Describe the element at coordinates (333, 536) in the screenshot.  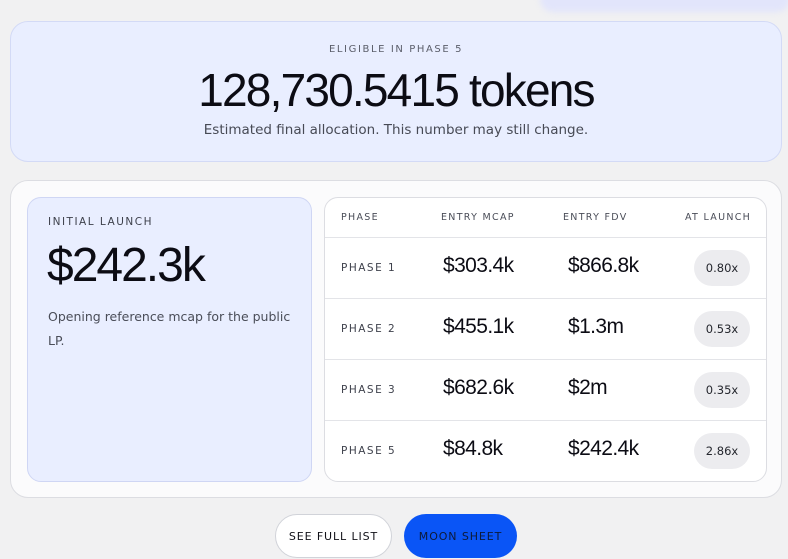
I see `see-full-list-button: SEE FULL LIST` at that location.